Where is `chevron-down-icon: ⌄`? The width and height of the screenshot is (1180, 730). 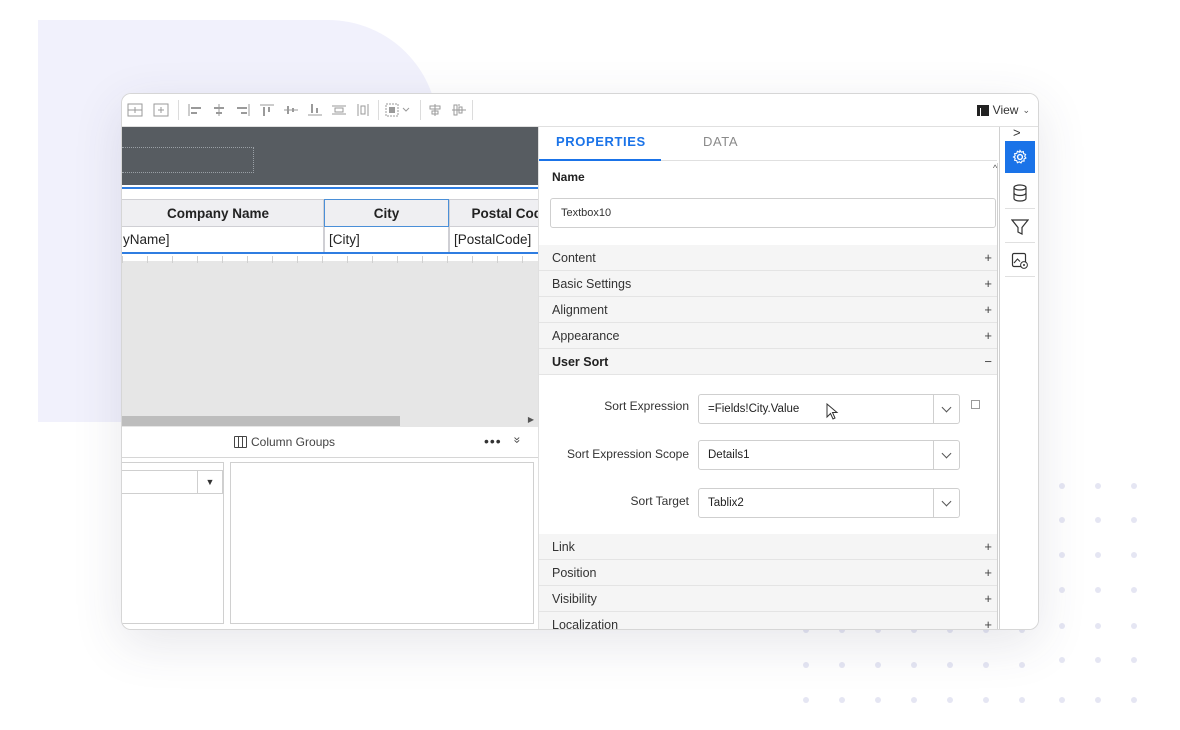
chevron-down-icon: ⌄ is located at coordinates (1026, 109).